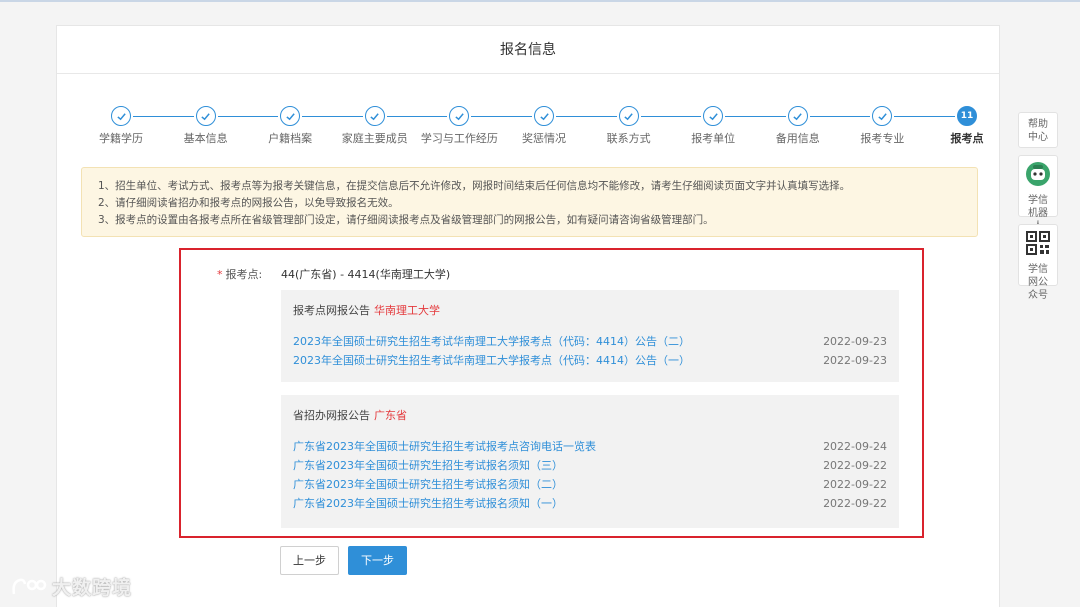 This screenshot has width=1080, height=607. I want to click on site-announcement-header: 报考点网报公告 华南理工大学, so click(590, 310).